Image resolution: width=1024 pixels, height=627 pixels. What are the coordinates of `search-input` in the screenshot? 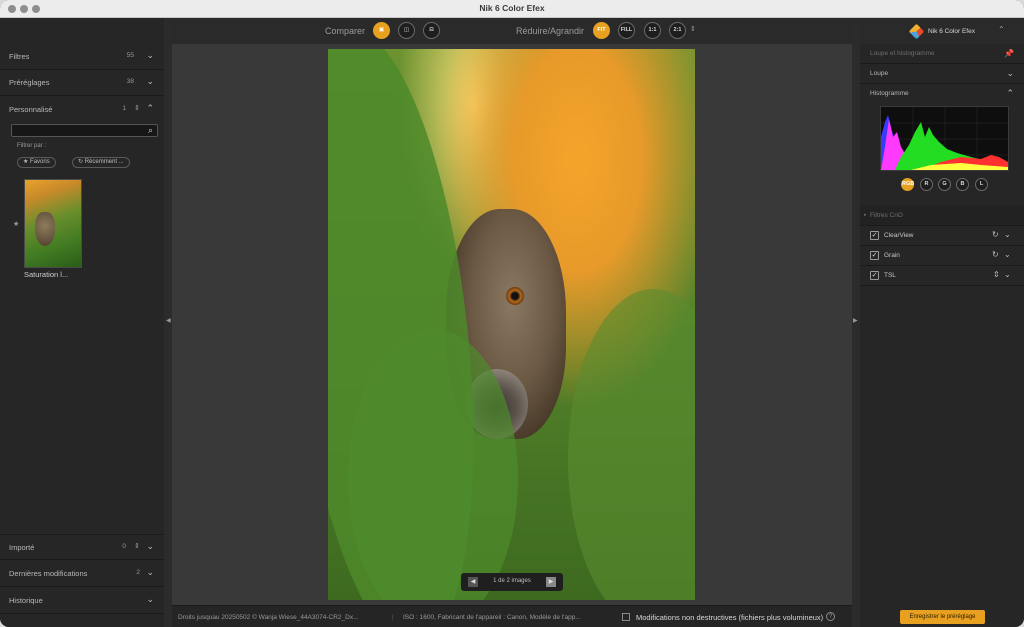 It's located at (78, 131).